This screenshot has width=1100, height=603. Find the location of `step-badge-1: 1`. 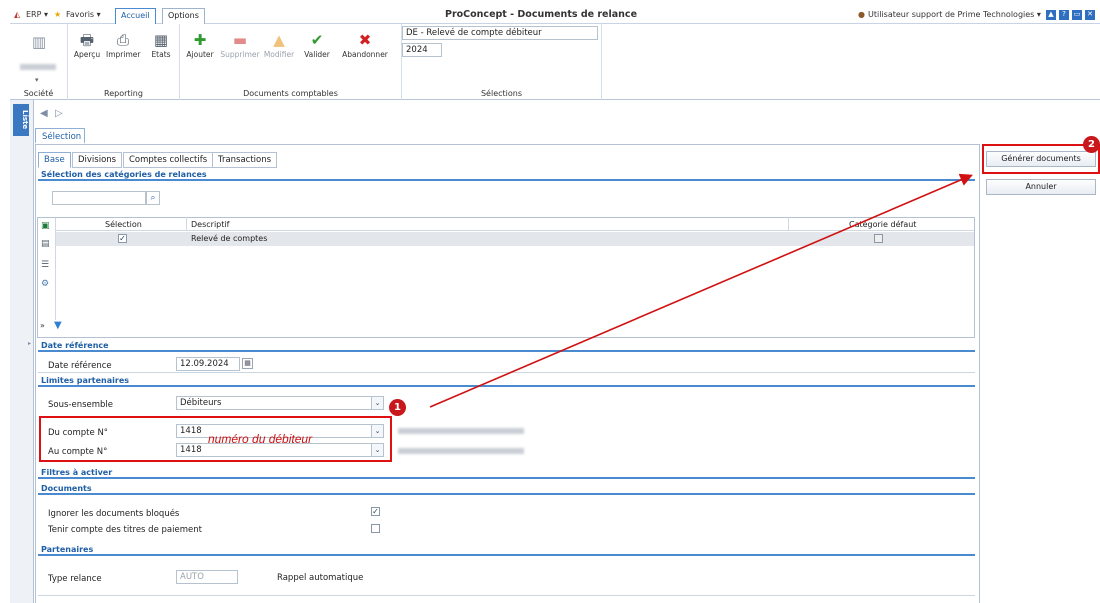

step-badge-1: 1 is located at coordinates (397, 407).